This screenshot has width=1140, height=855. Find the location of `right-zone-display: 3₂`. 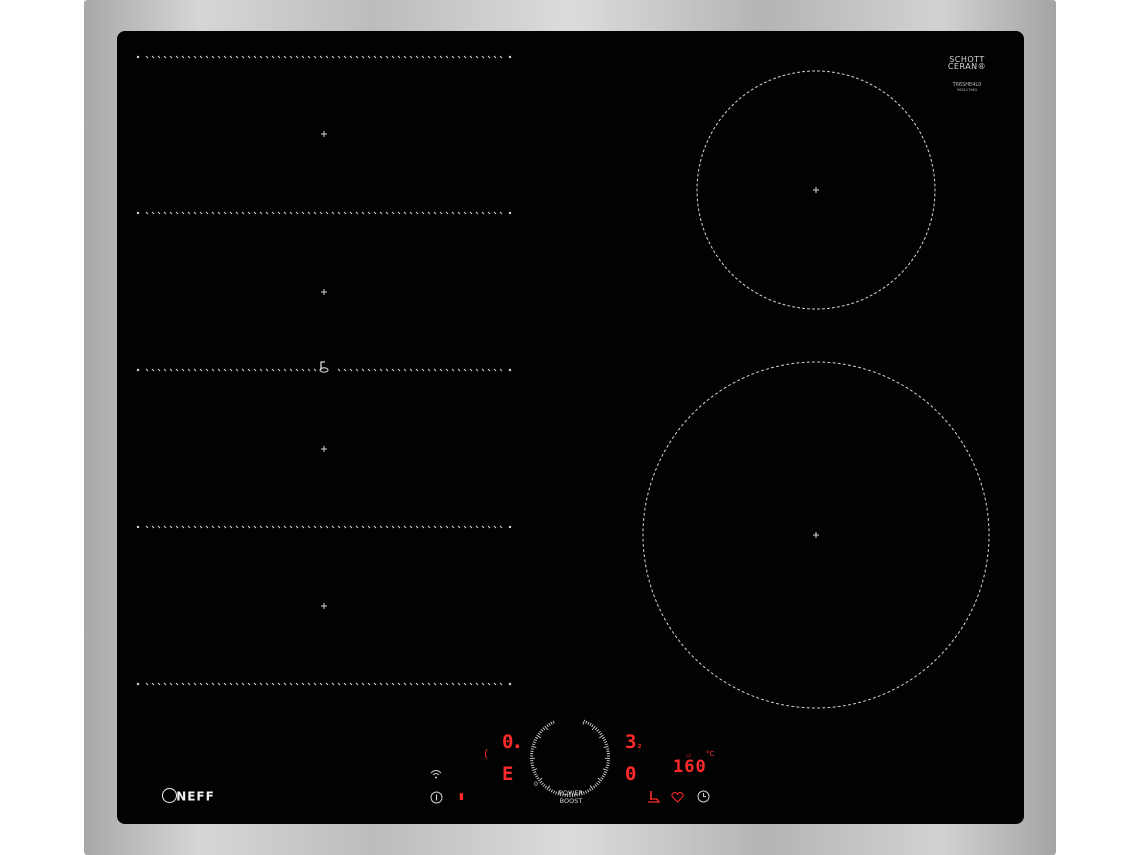

right-zone-display: 3₂ is located at coordinates (633, 744).